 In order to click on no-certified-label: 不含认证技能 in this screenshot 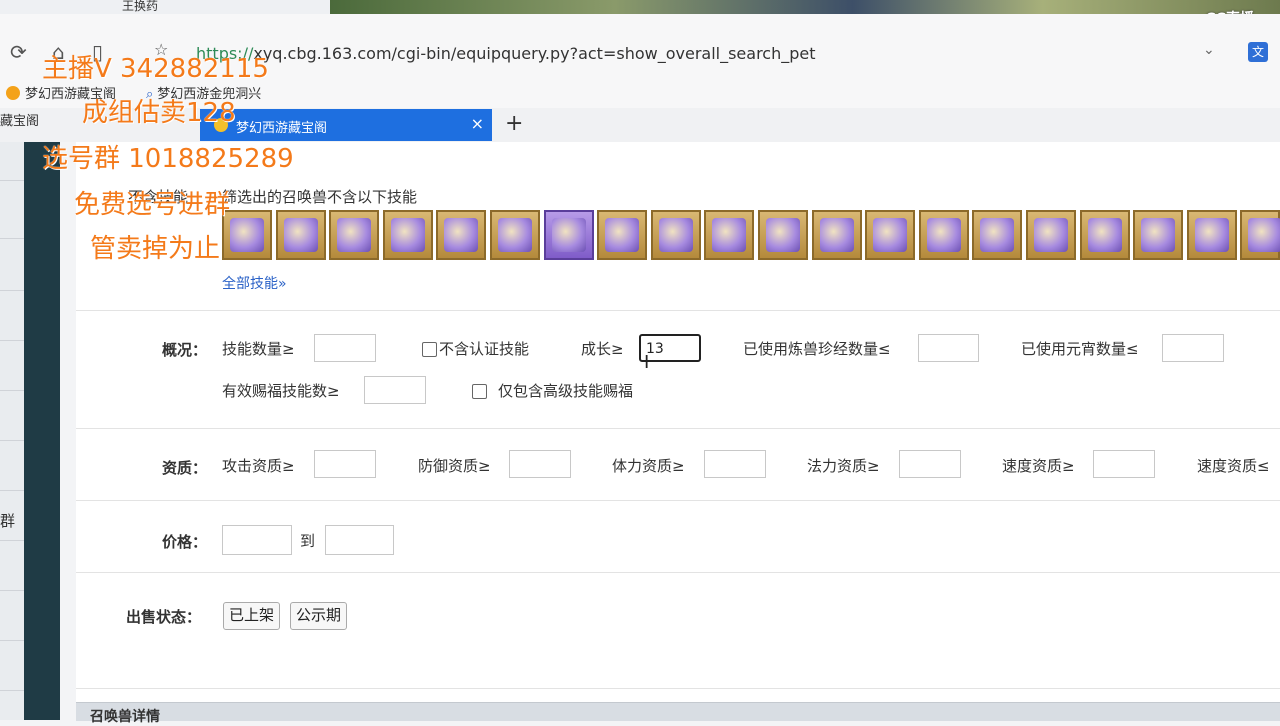, I will do `click(484, 349)`.